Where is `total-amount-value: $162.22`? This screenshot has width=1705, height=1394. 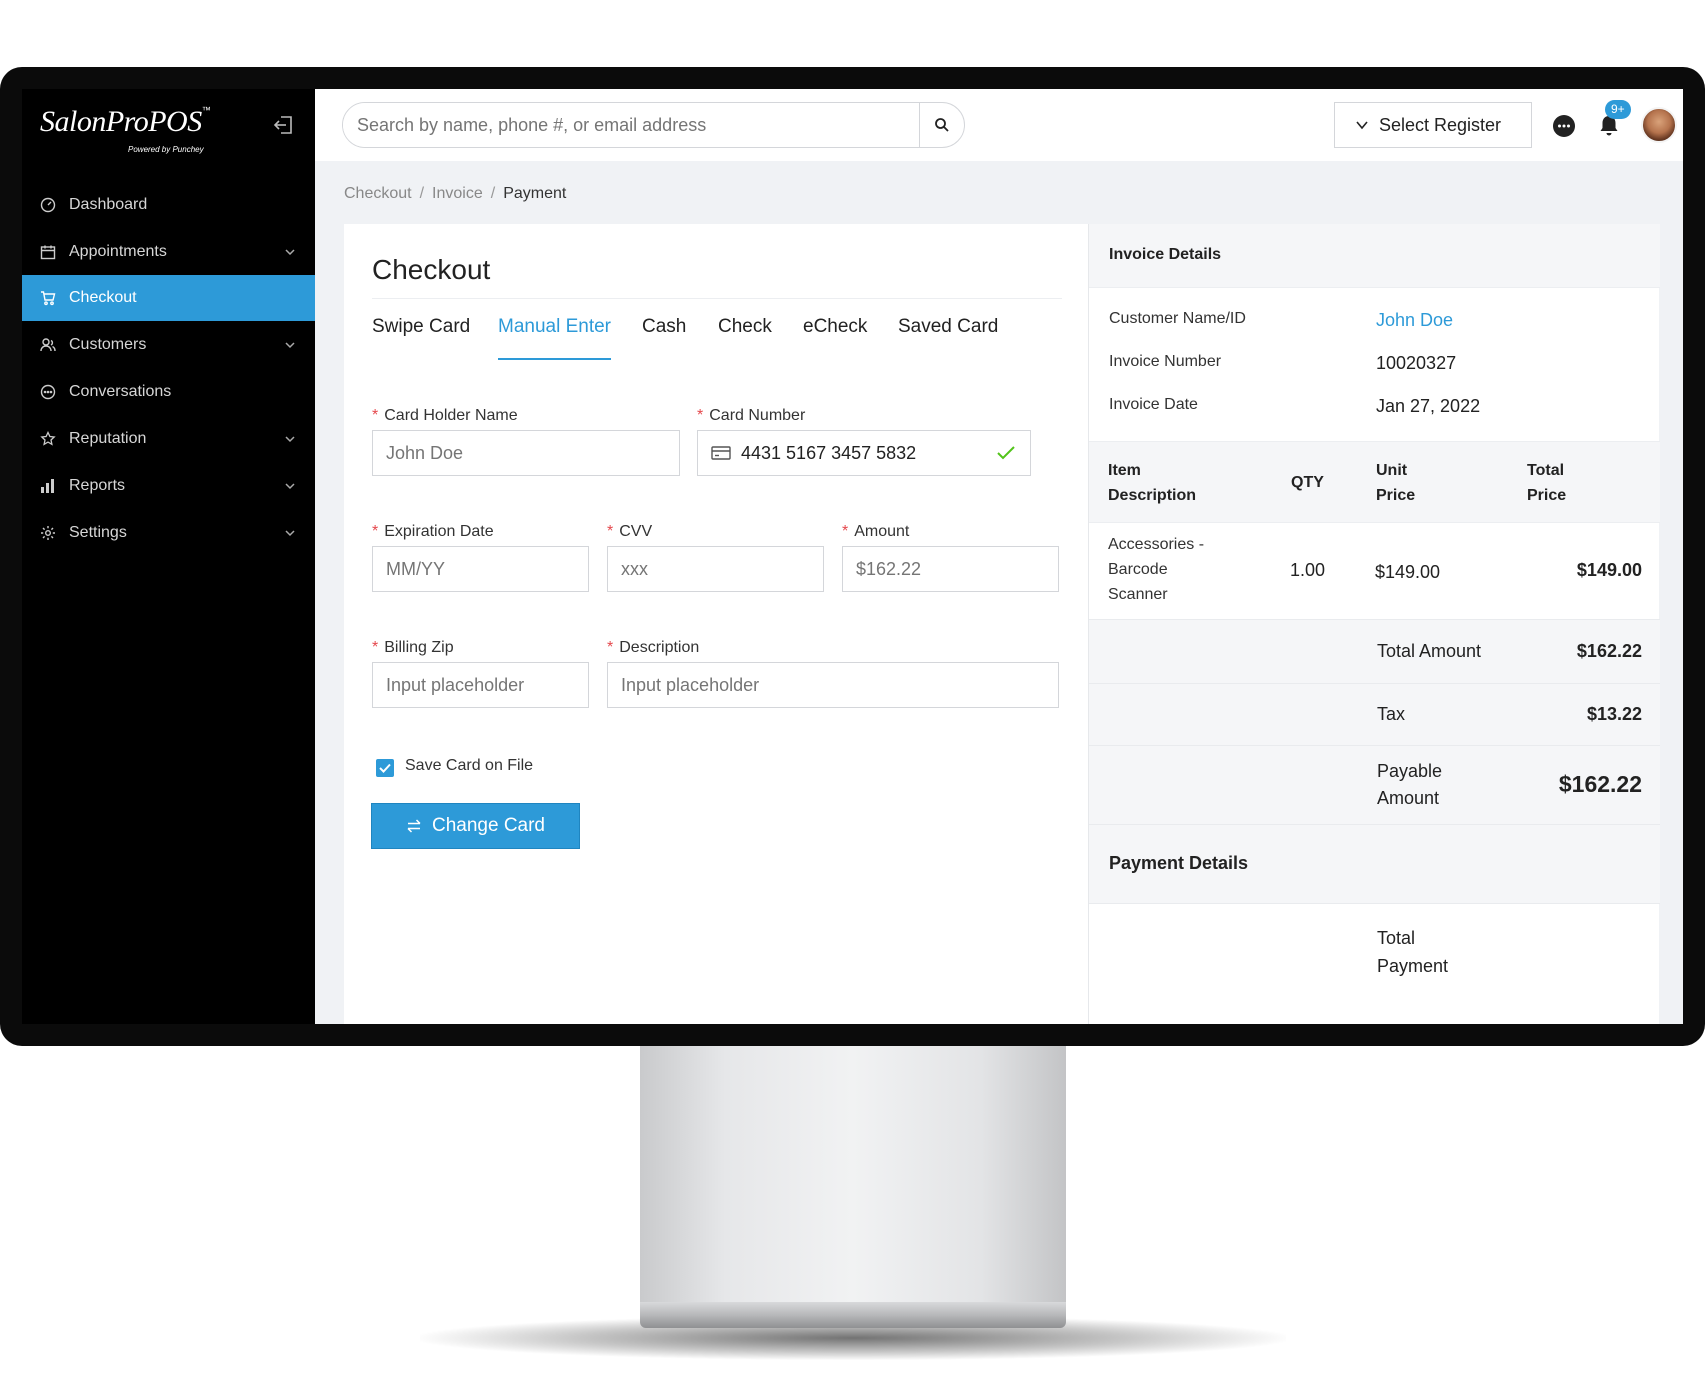
total-amount-value: $162.22 is located at coordinates (1609, 651).